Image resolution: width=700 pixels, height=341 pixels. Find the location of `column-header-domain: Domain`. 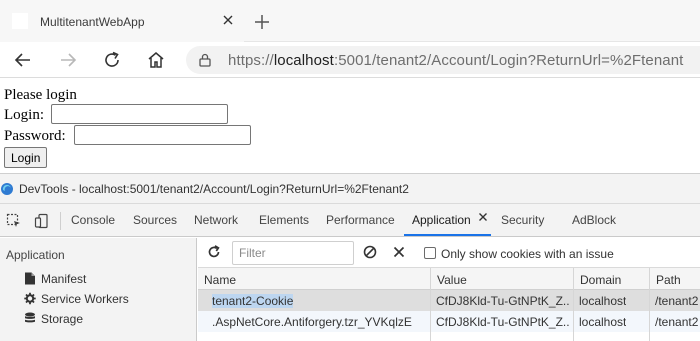

column-header-domain: Domain is located at coordinates (612, 279).